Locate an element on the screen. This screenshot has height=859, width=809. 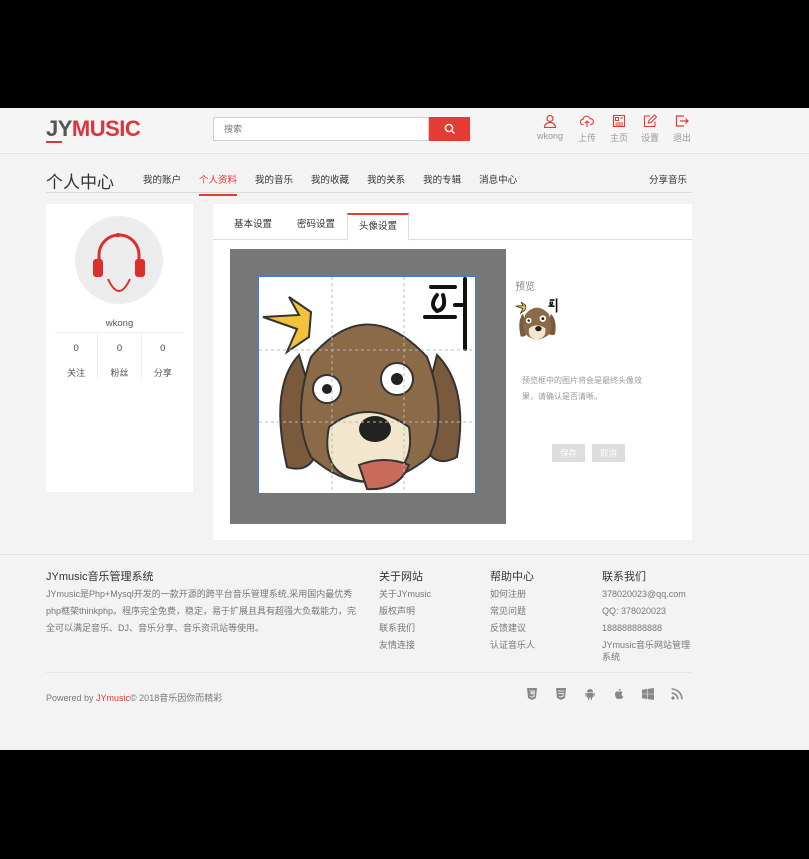
stat-followers: 0 粉丝 is located at coordinates (118, 356).